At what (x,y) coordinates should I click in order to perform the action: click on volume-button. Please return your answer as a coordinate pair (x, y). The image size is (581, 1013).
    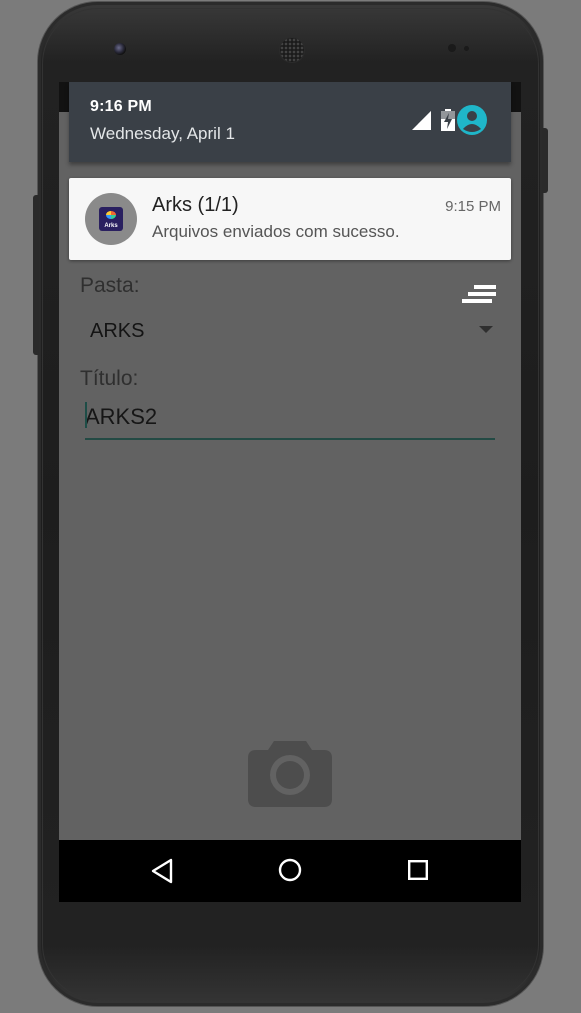
    Looking at the image, I should click on (36, 275).